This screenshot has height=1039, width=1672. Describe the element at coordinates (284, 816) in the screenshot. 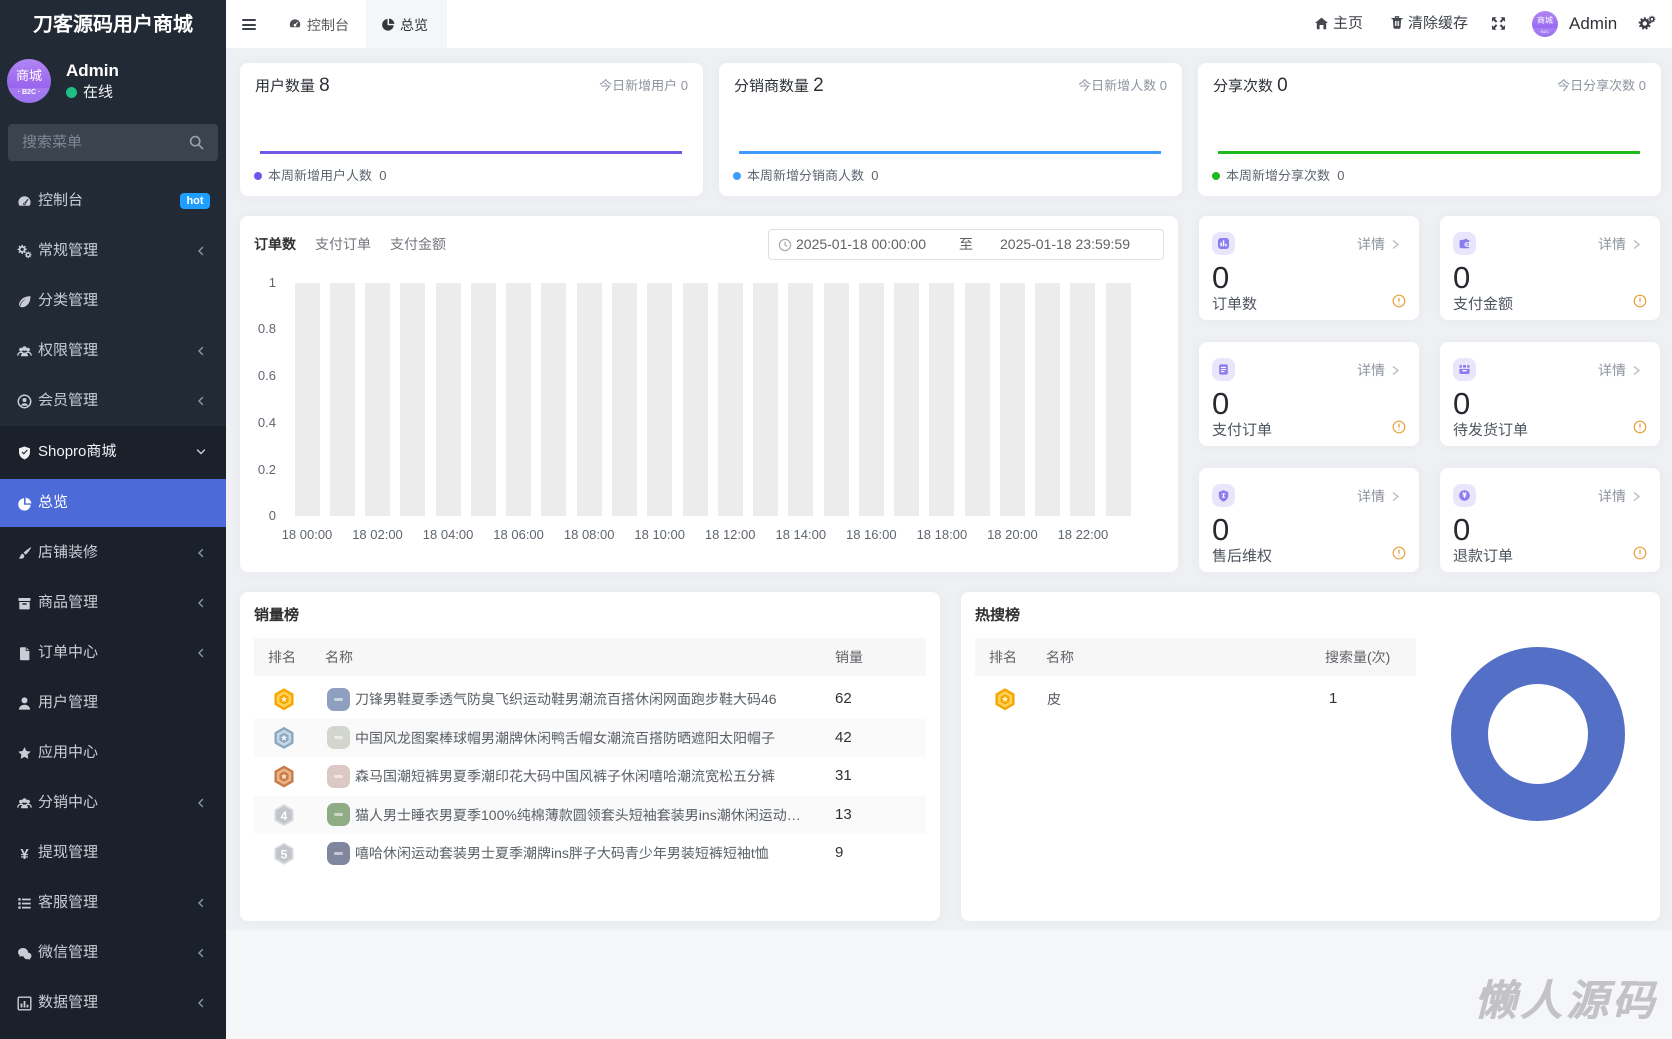

I see `svg-text: 4` at that location.